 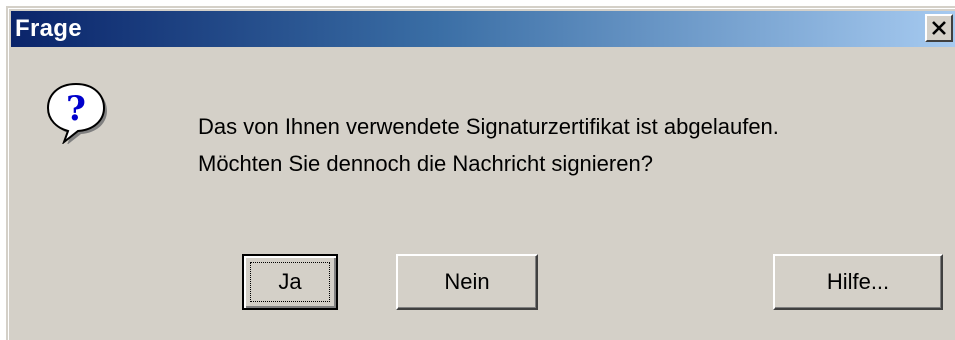 I want to click on no-button-label: Nein, so click(x=467, y=281).